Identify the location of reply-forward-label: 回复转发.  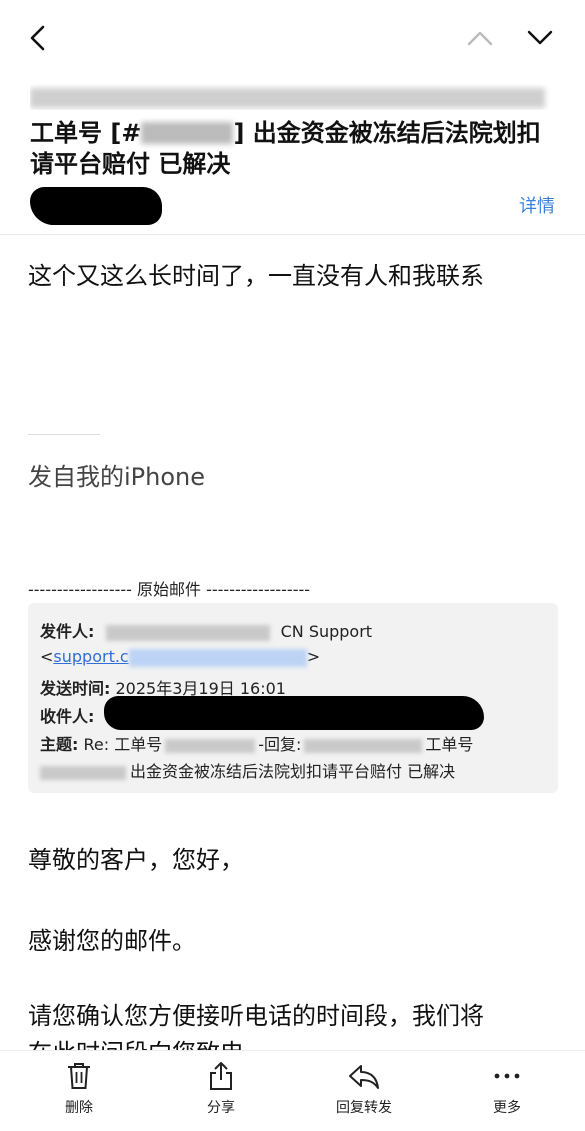
(364, 1108).